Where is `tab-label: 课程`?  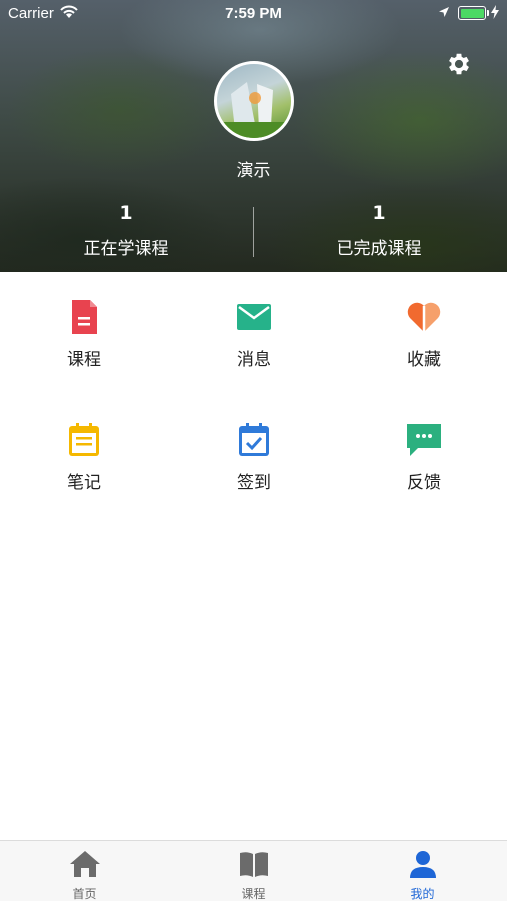 tab-label: 课程 is located at coordinates (253, 894).